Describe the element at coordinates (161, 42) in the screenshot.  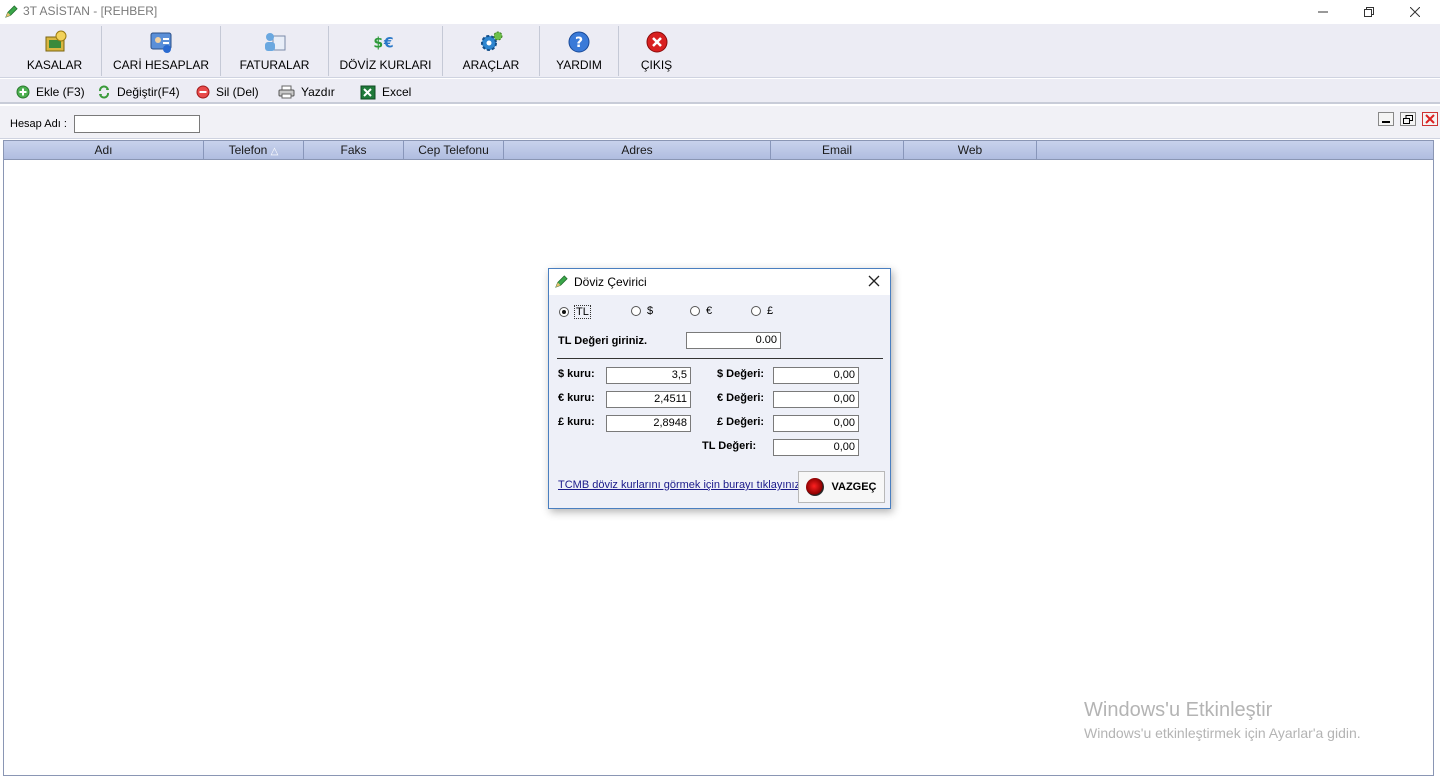
I see `contact-card-icon` at that location.